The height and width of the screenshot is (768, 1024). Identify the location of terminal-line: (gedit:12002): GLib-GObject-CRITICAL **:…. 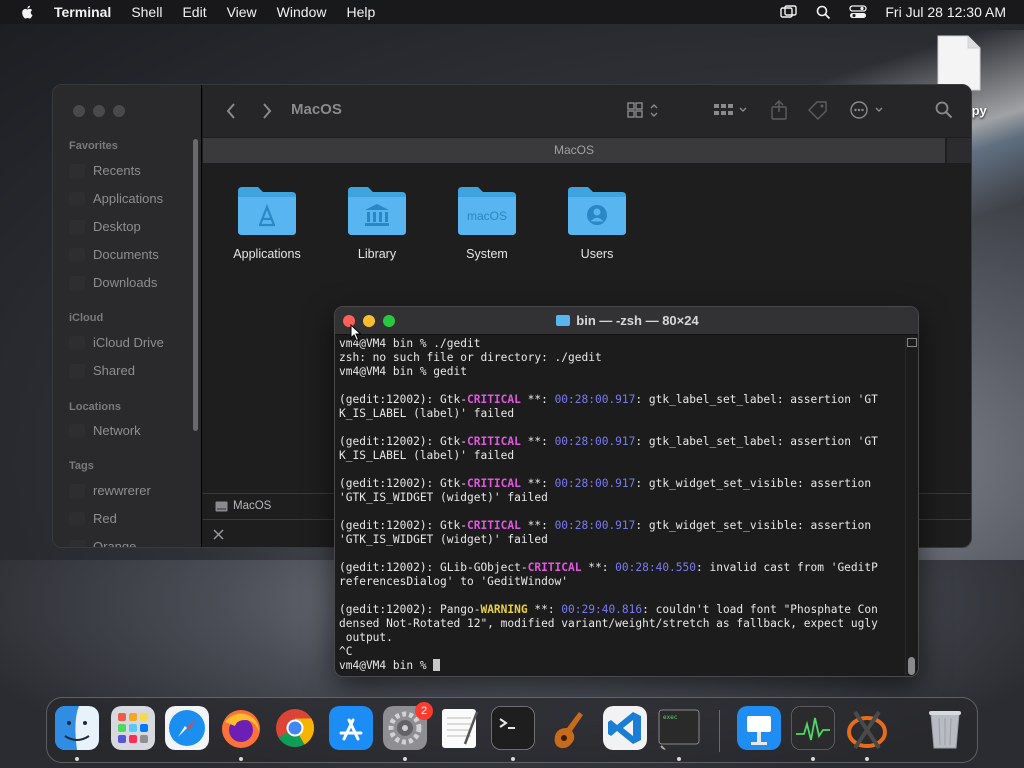
(620, 568).